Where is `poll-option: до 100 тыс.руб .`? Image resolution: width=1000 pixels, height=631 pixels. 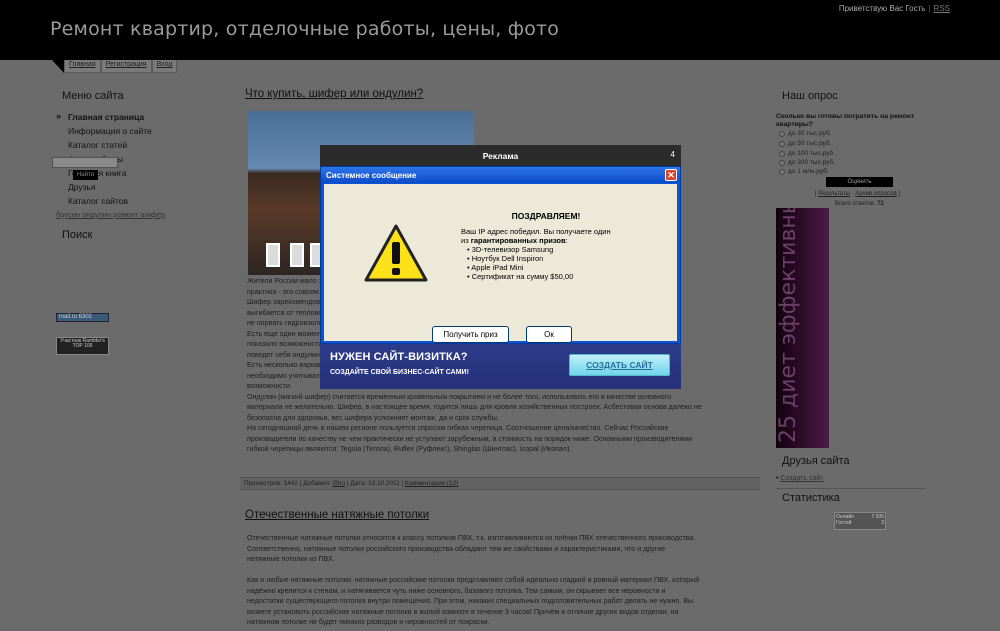 poll-option: до 100 тыс.руб . is located at coordinates (808, 153).